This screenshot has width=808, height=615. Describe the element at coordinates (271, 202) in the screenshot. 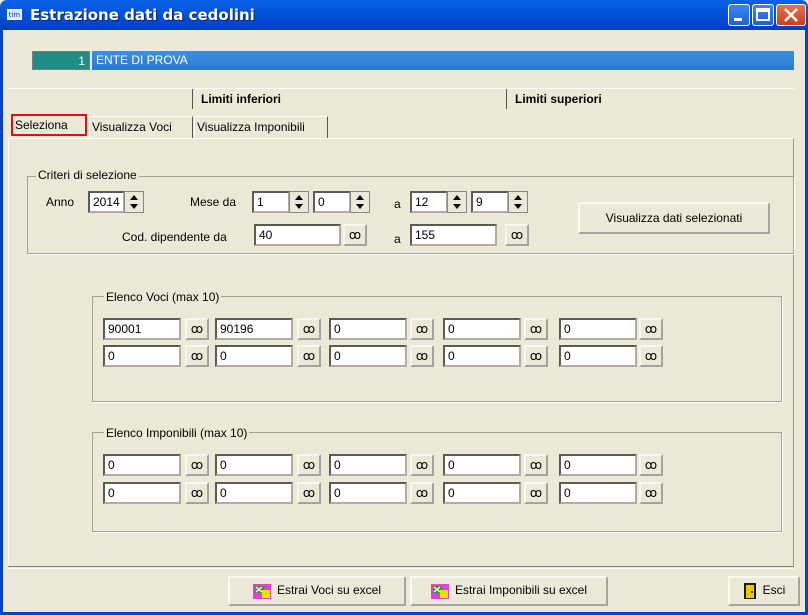

I see `mese-da-input: 1` at that location.